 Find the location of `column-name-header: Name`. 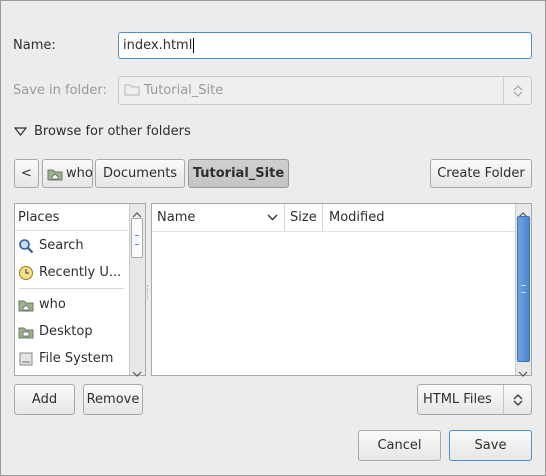

column-name-header: Name is located at coordinates (218, 217).